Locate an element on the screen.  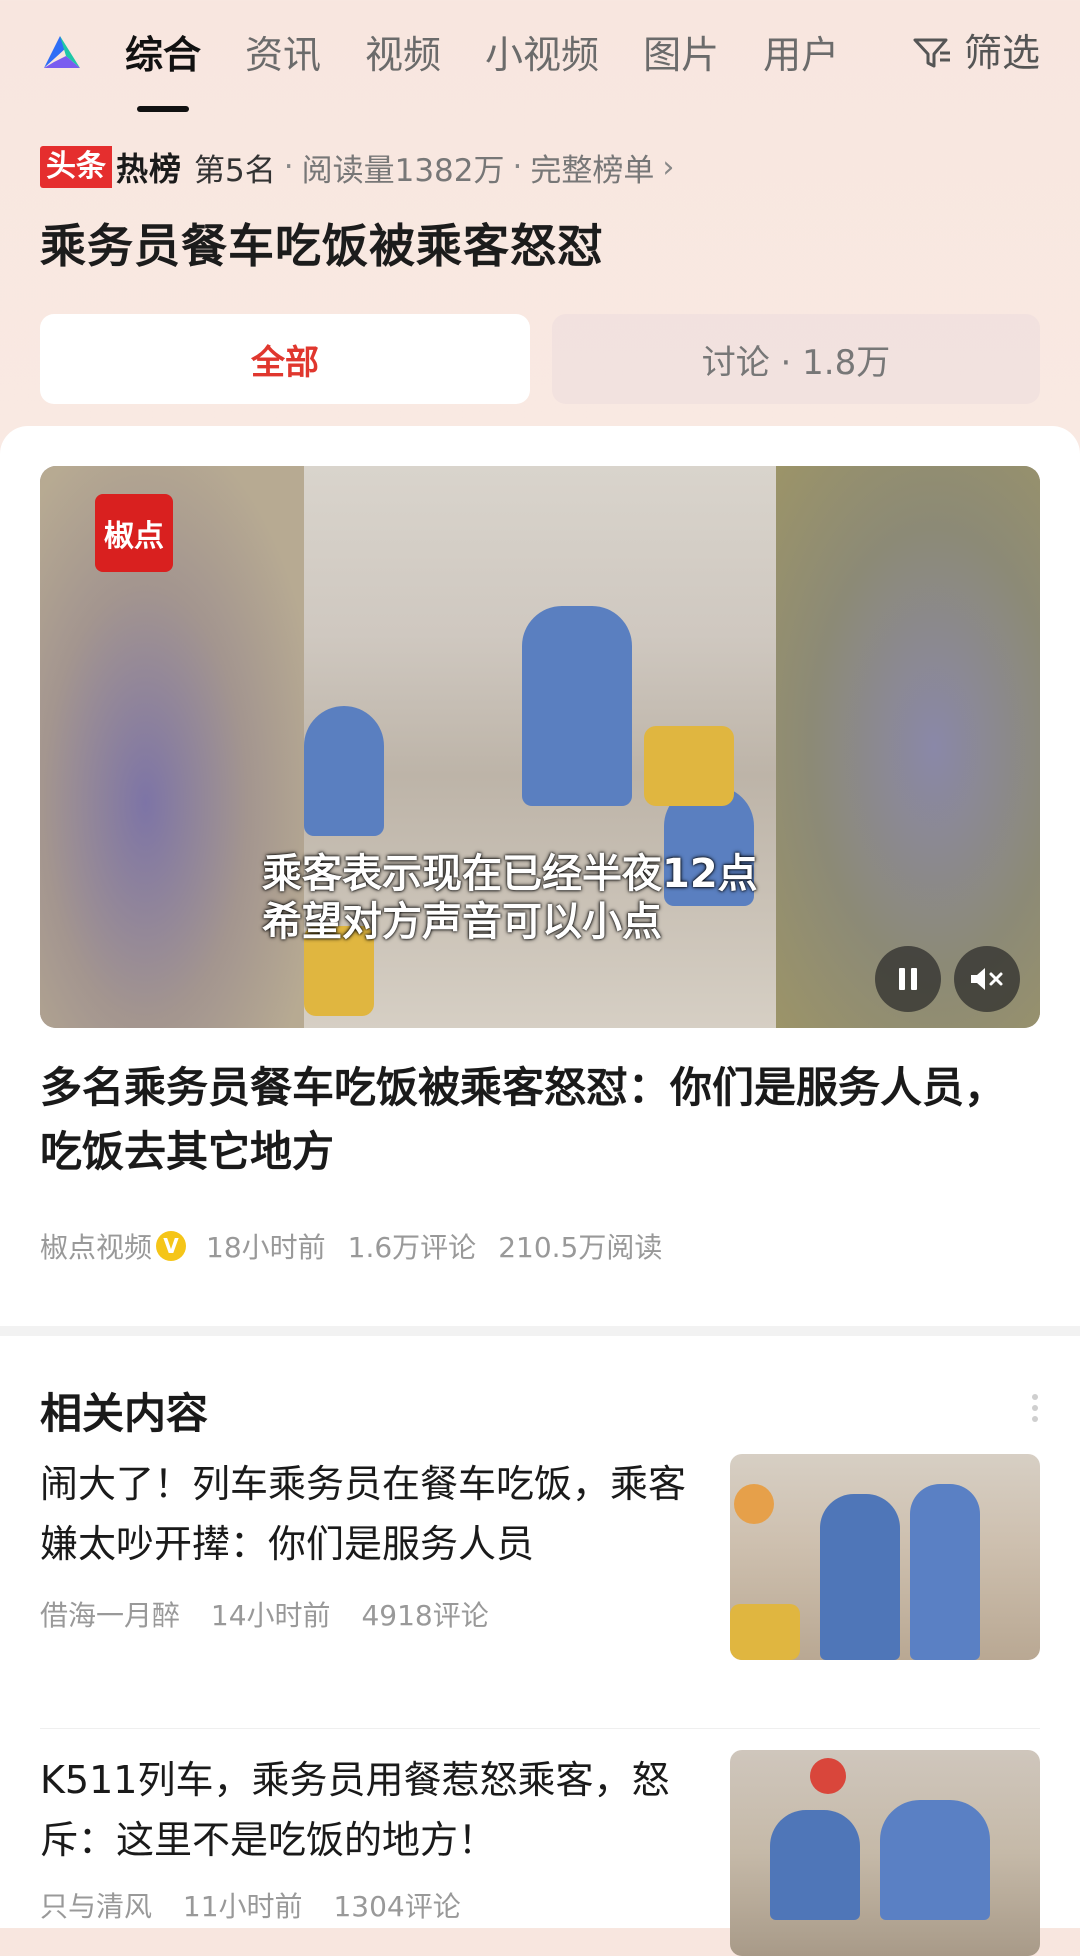
hot-read-count: 阅读量1382万 is located at coordinates (403, 170).